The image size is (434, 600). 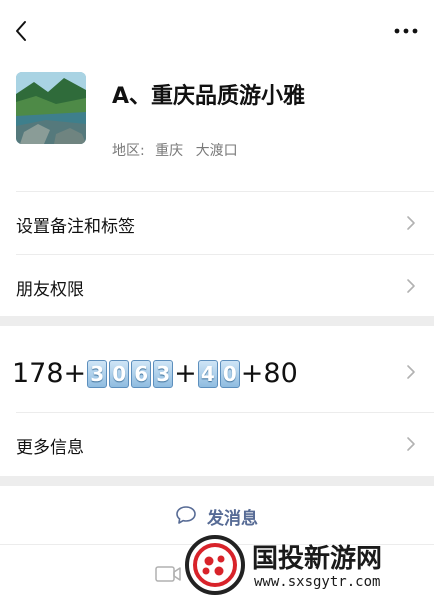 I want to click on top-bar, so click(x=217, y=30).